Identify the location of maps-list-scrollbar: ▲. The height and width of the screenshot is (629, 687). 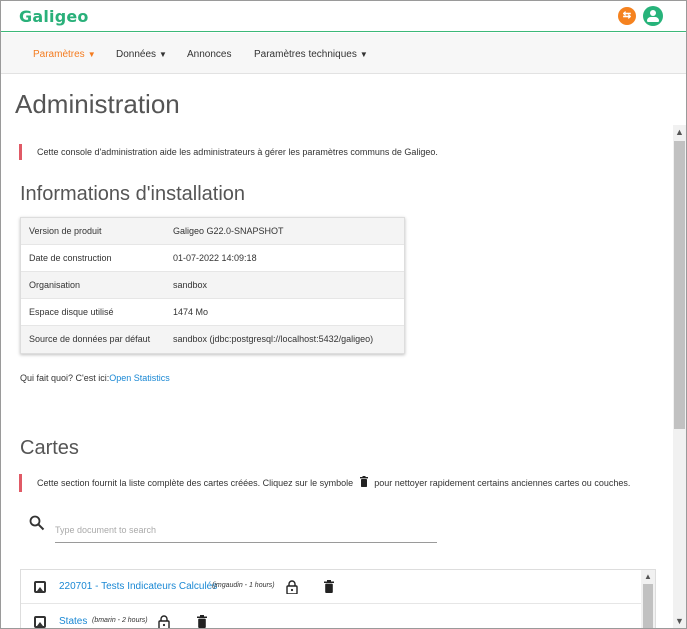
(648, 599).